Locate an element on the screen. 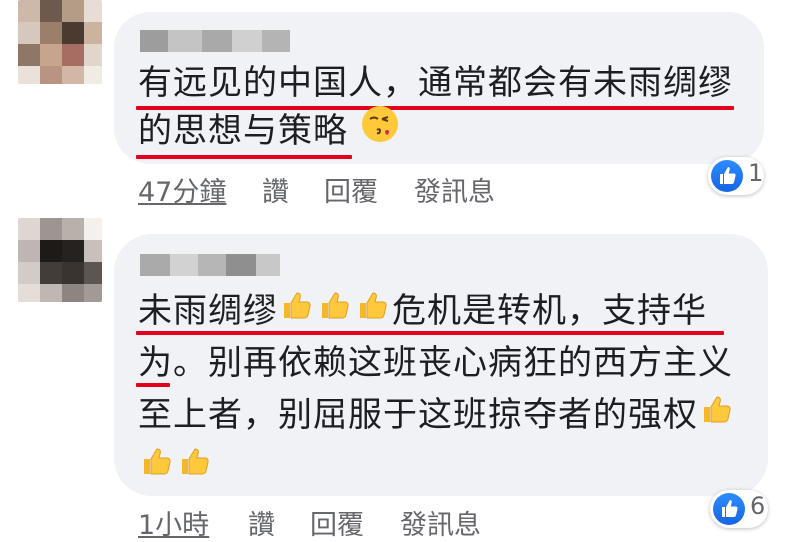  kissing-face-icon is located at coordinates (380, 133).